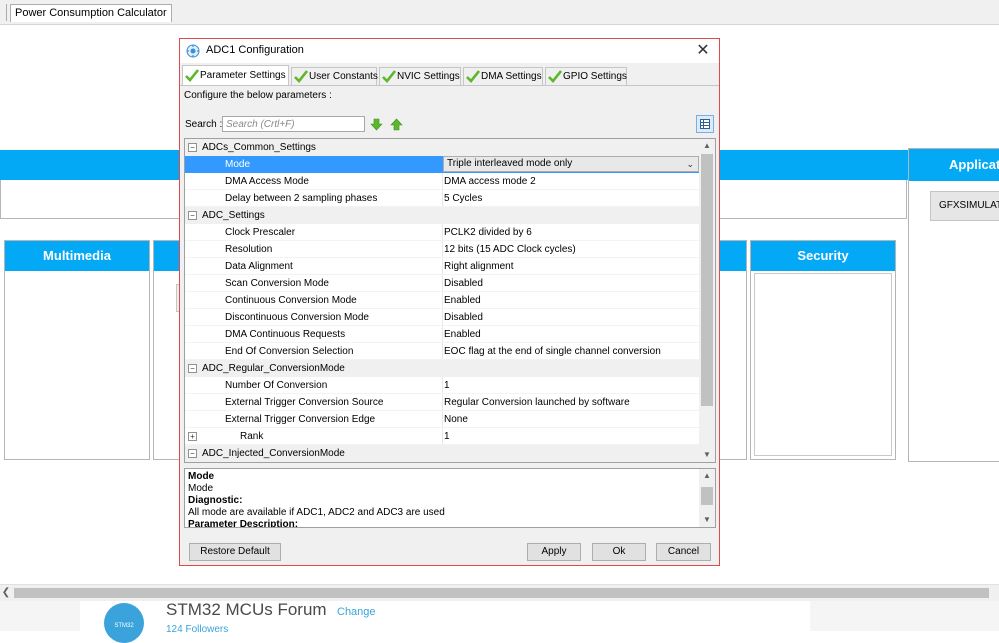  What do you see at coordinates (233, 215) in the screenshot?
I see `group-name: ADC_Settings` at bounding box center [233, 215].